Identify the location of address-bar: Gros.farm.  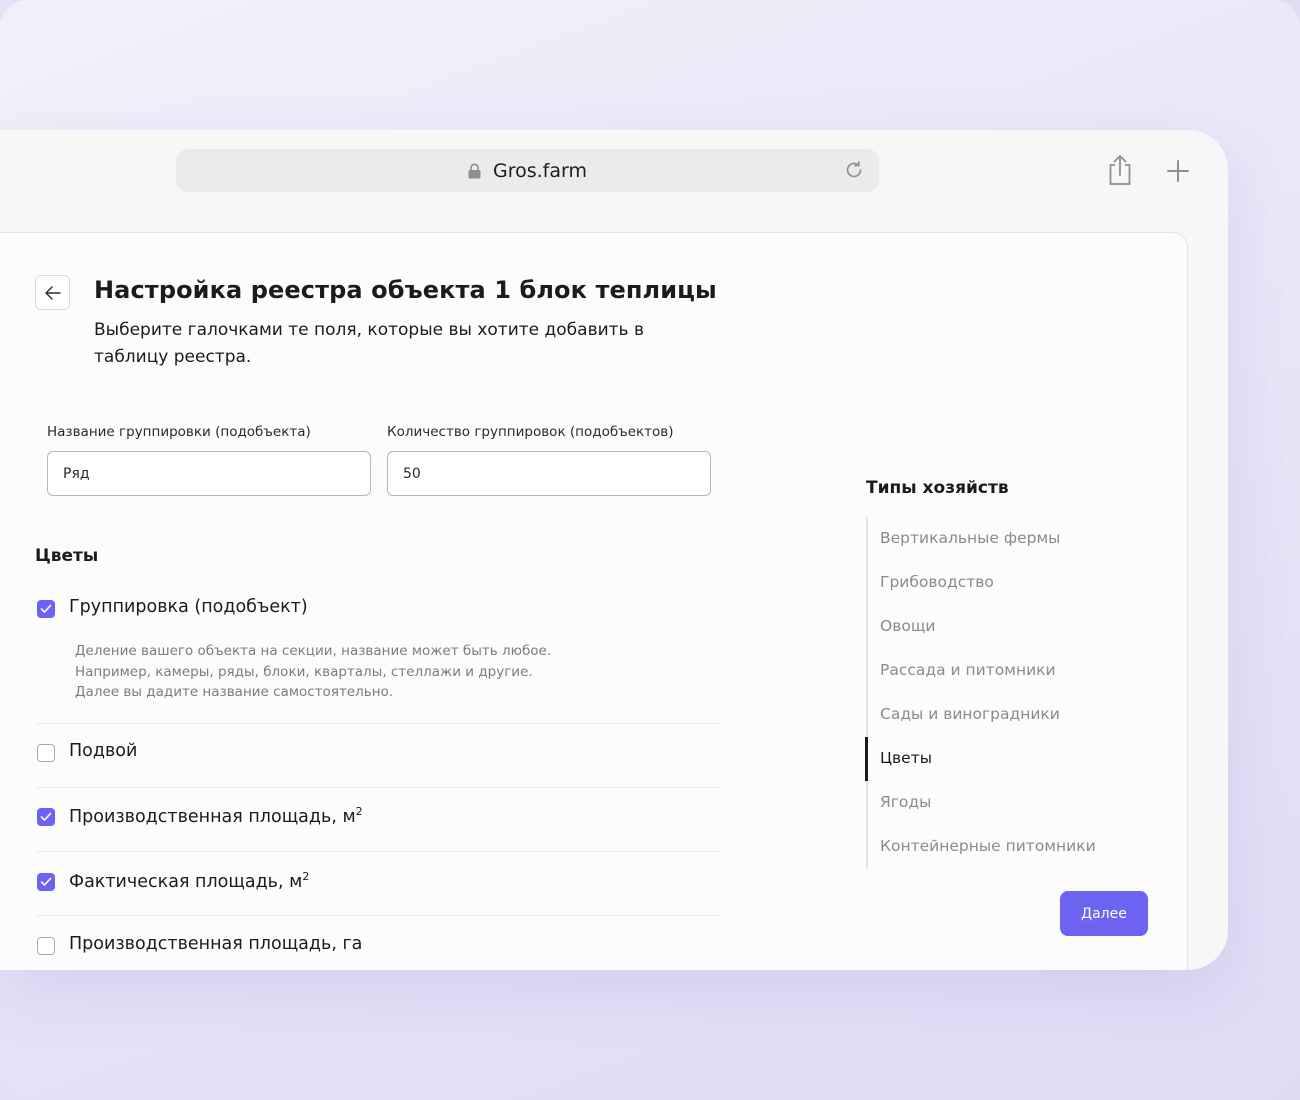
(527, 170).